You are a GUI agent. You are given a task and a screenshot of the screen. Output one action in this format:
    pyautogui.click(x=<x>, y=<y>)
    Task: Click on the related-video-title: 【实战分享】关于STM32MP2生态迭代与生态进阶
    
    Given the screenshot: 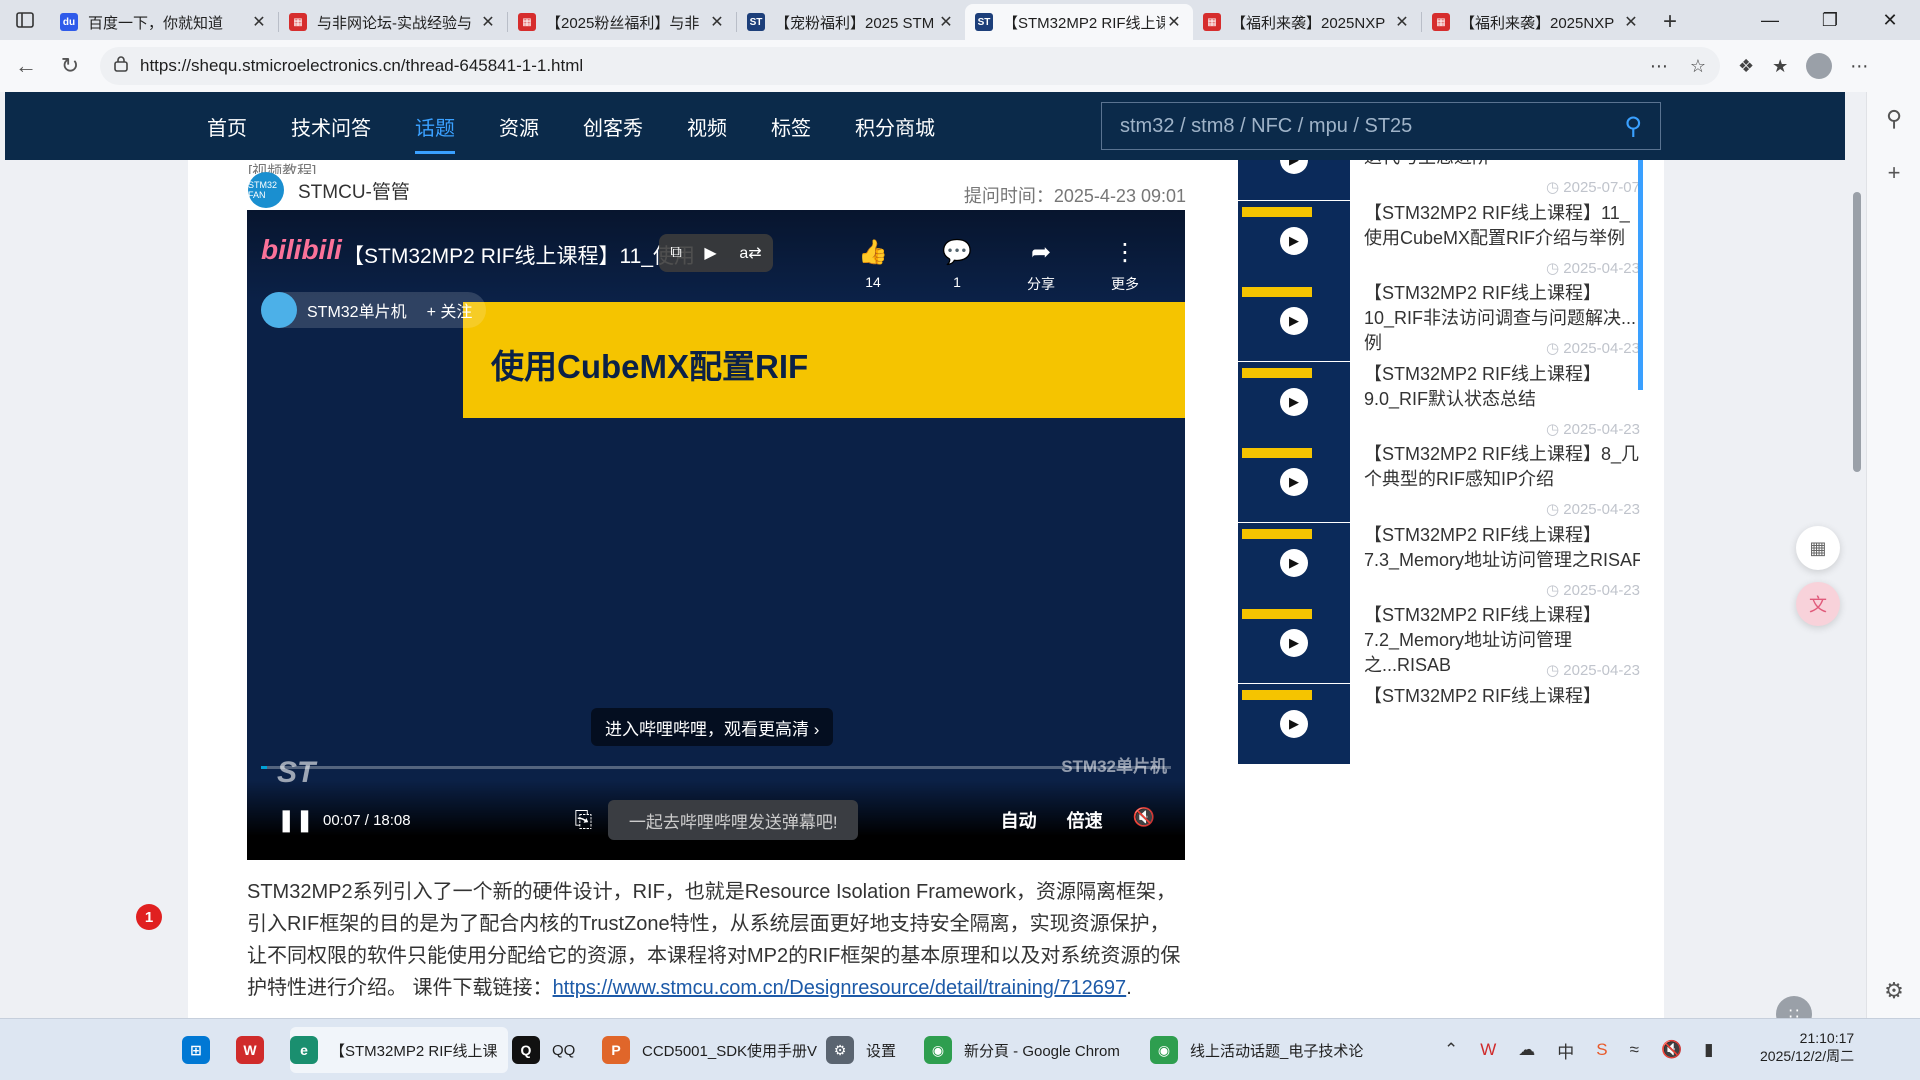 What is the action you would take?
    pyautogui.click(x=1502, y=165)
    